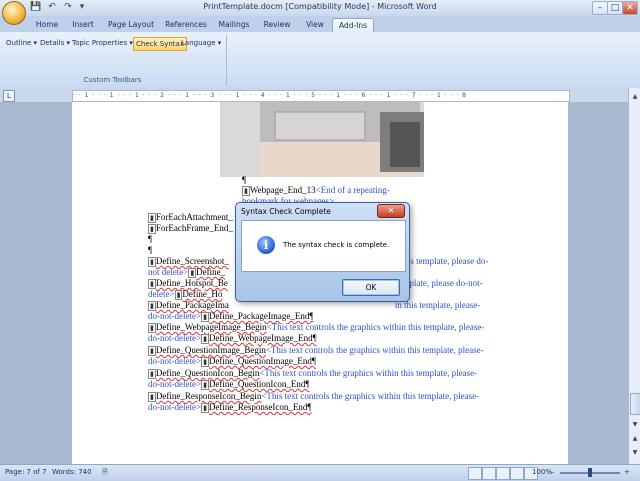 This screenshot has height=481, width=640. I want to click on dialog-body: i The syntax check is complete., so click(323, 246).